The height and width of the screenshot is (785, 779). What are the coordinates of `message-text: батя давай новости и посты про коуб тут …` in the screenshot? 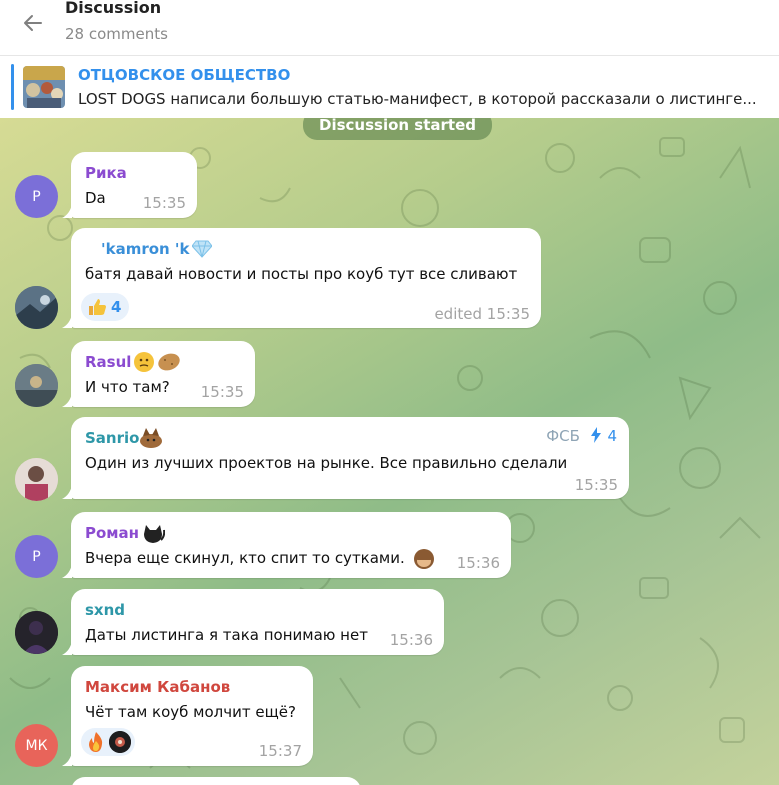 It's located at (301, 274).